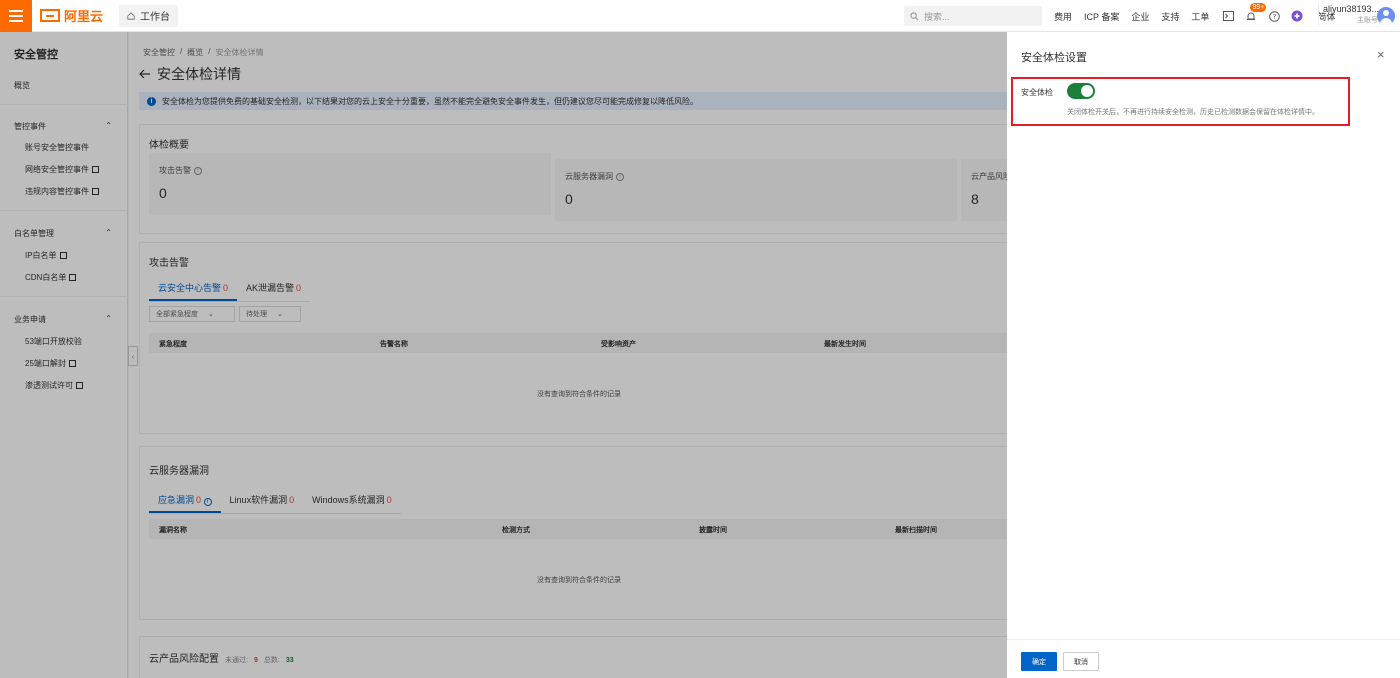  What do you see at coordinates (1180, 101) in the screenshot?
I see `highlight-box` at bounding box center [1180, 101].